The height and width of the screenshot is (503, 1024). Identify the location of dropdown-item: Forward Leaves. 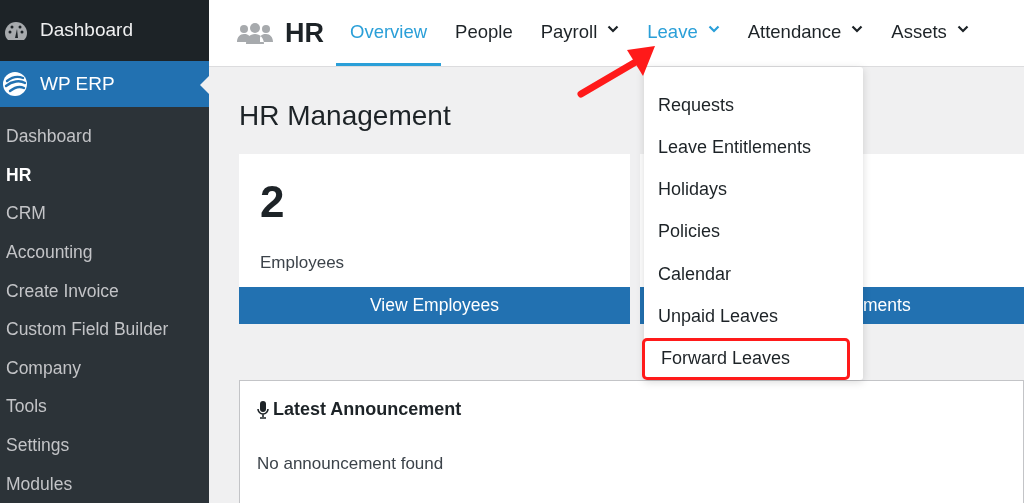
(746, 358).